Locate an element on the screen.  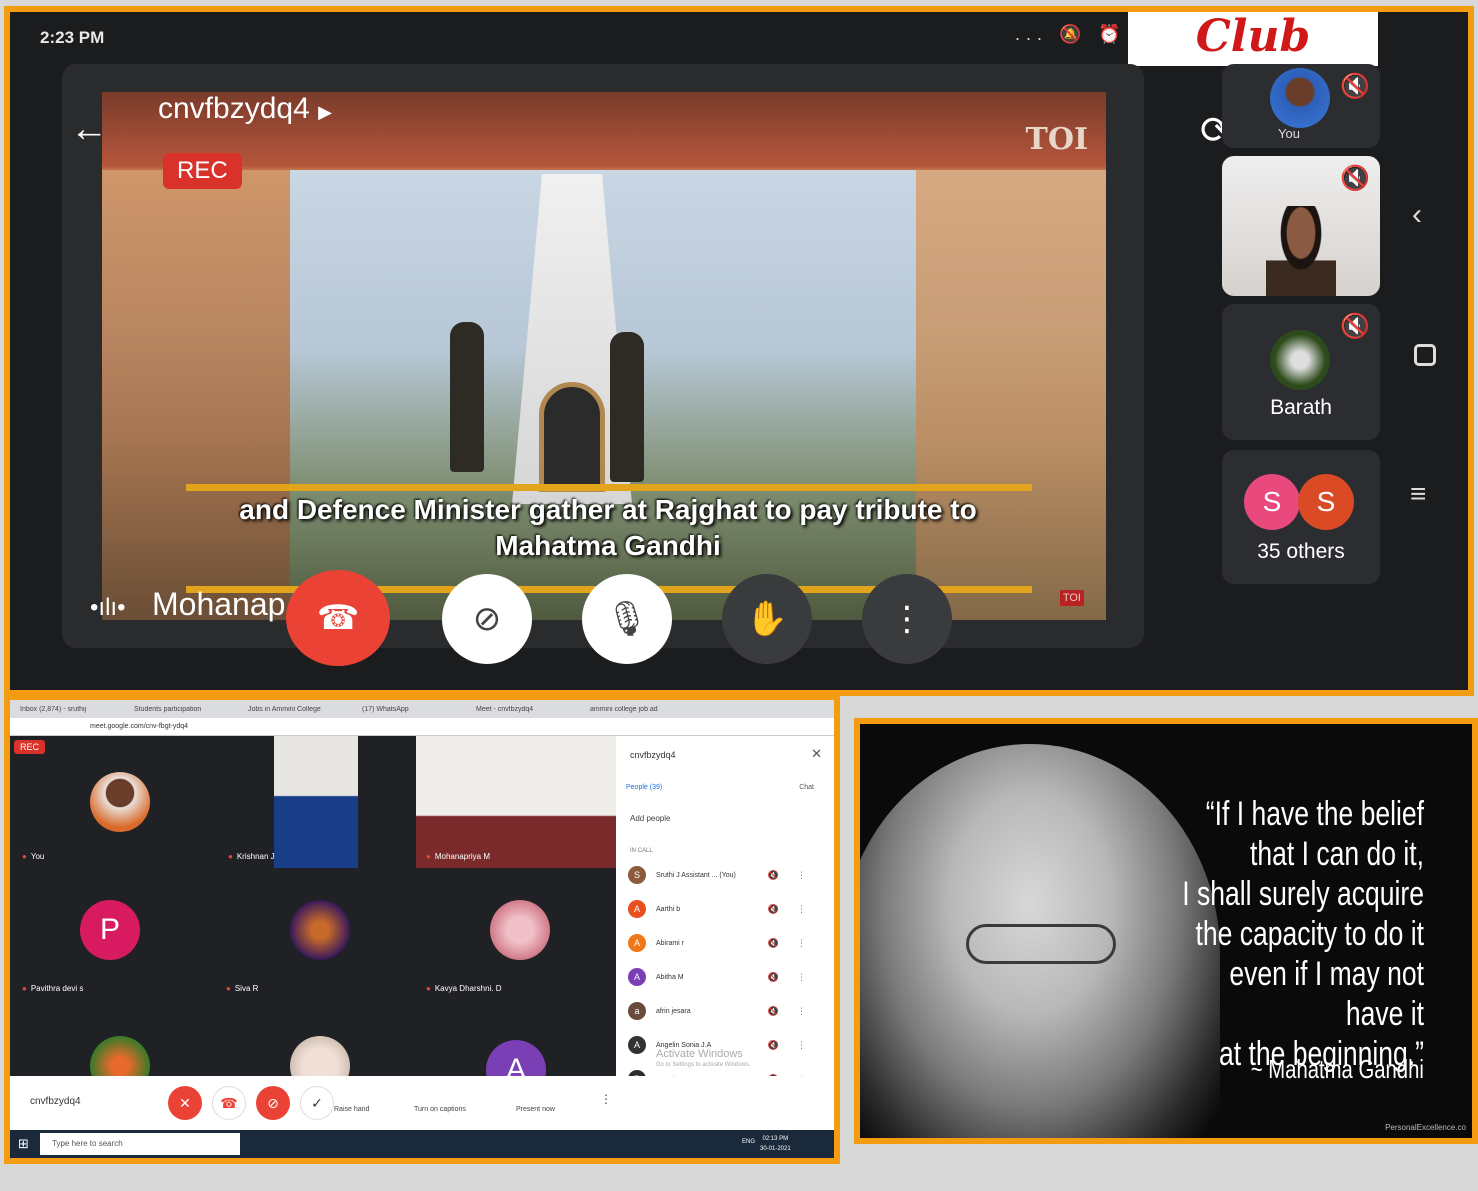
participant-row: A Abirami r 🔇⋮ is located at coordinates (726, 943).